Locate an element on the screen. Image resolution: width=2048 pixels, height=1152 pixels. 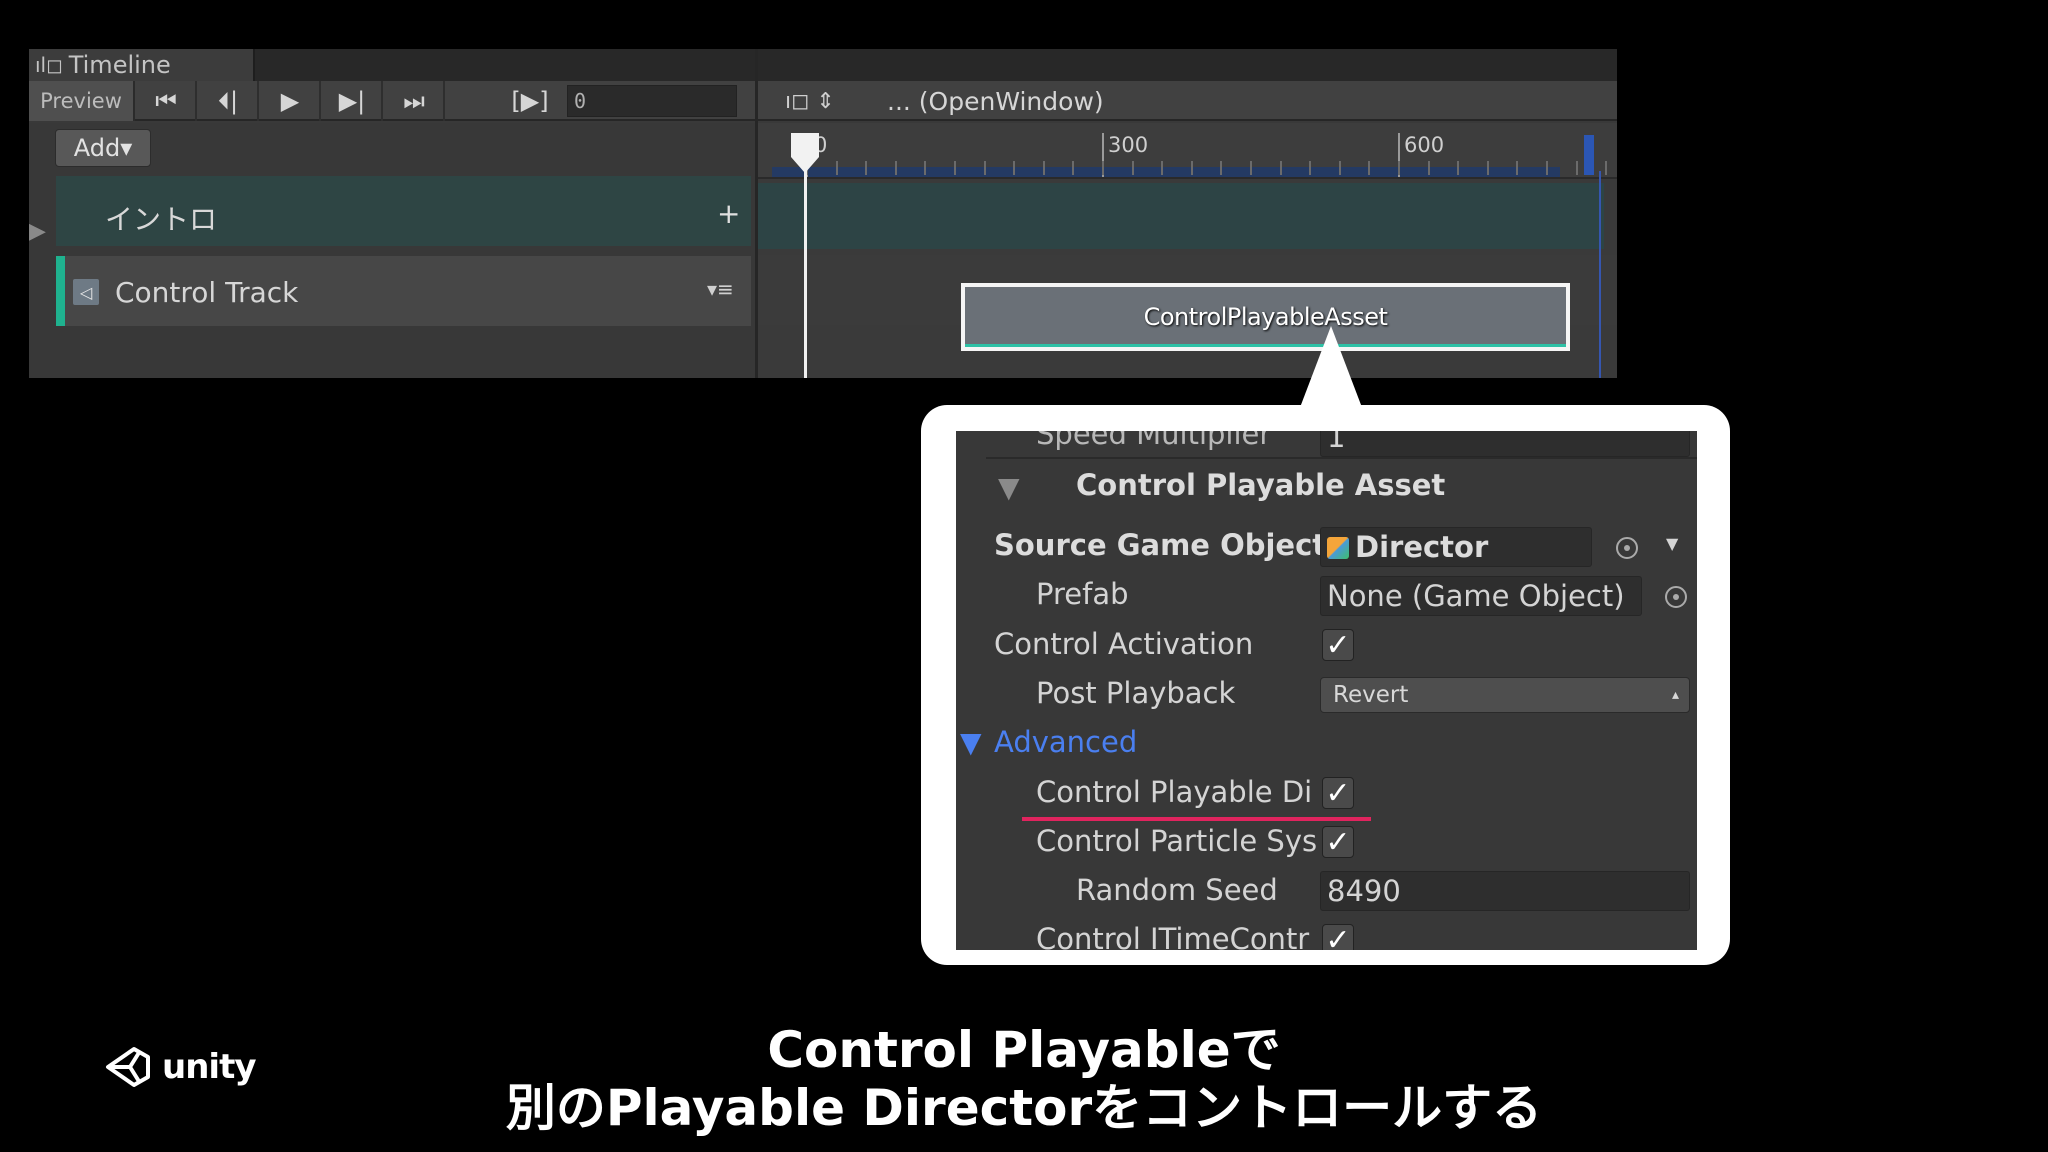
source-game-object-field: Director is located at coordinates (1456, 547).